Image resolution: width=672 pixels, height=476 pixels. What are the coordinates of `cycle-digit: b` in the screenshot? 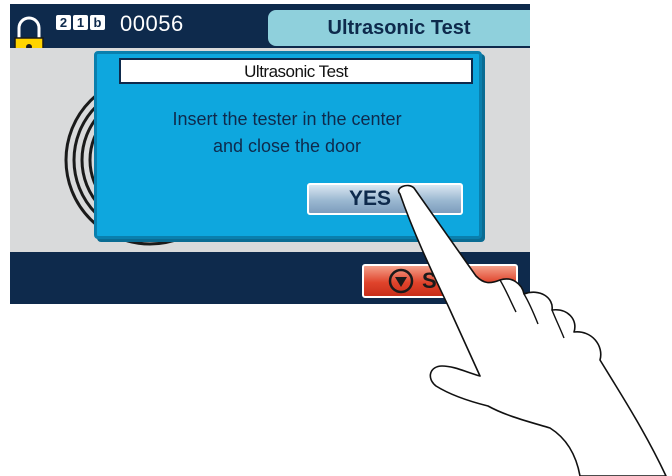 It's located at (97, 22).